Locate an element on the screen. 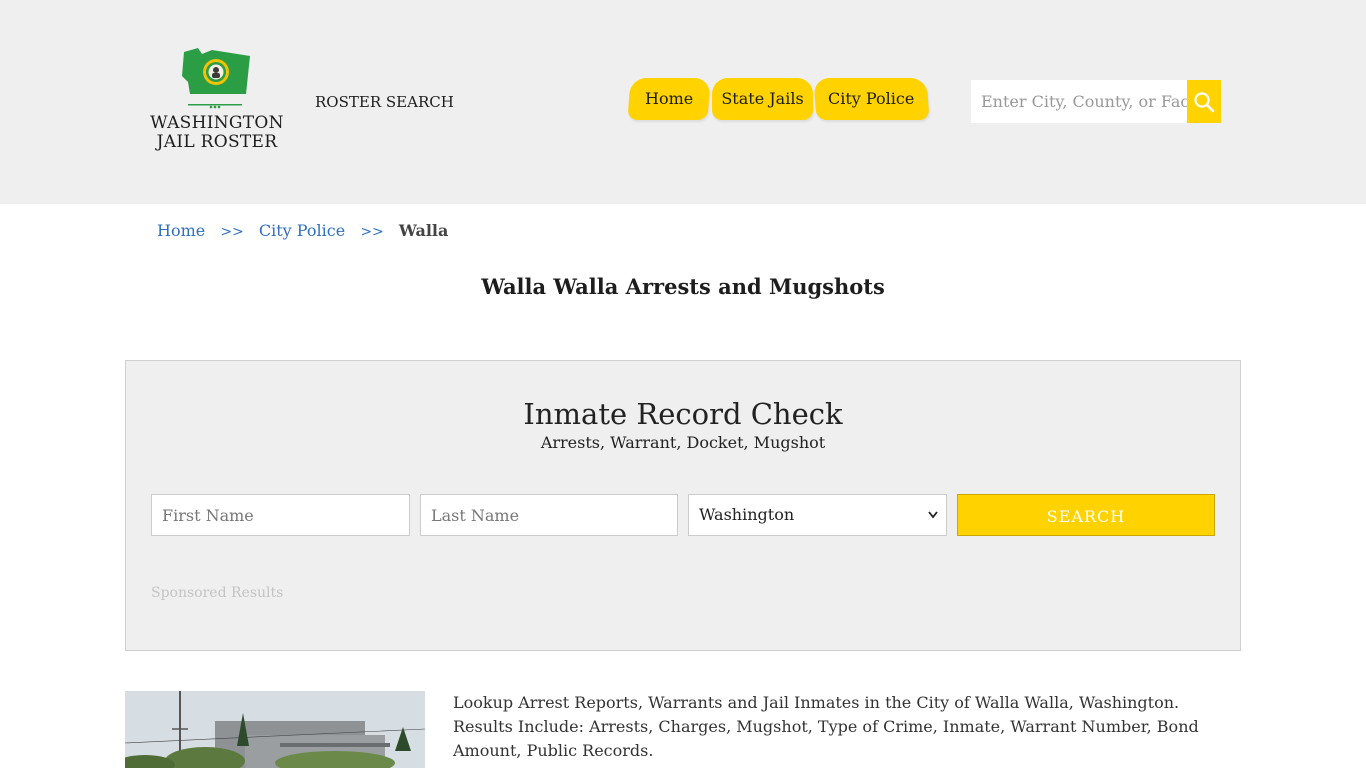  washington-state-flag-icon is located at coordinates (216, 78).